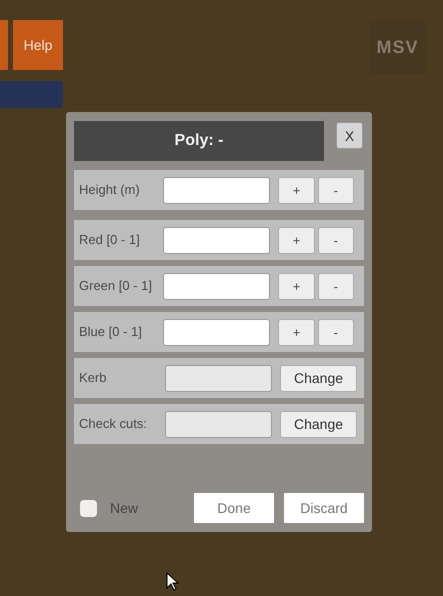 The width and height of the screenshot is (443, 596). What do you see at coordinates (93, 378) in the screenshot?
I see `field-label: Kerb` at bounding box center [93, 378].